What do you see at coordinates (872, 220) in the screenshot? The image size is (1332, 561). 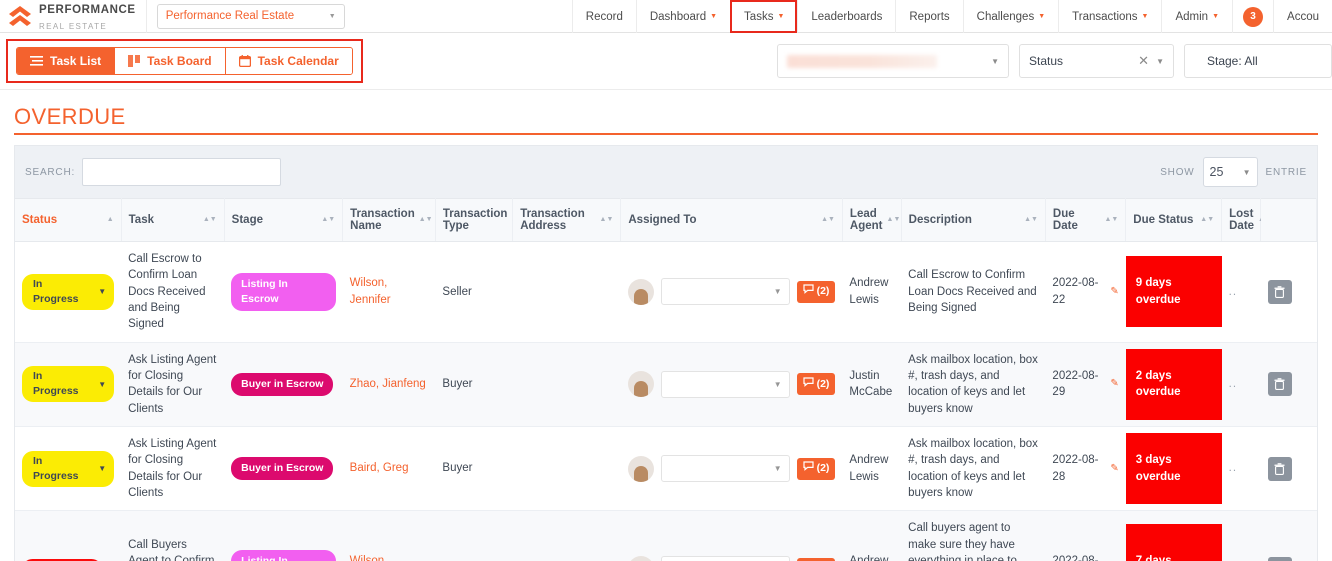 I see `column-header-lead-agent: Lead Agent ▲▼` at bounding box center [872, 220].